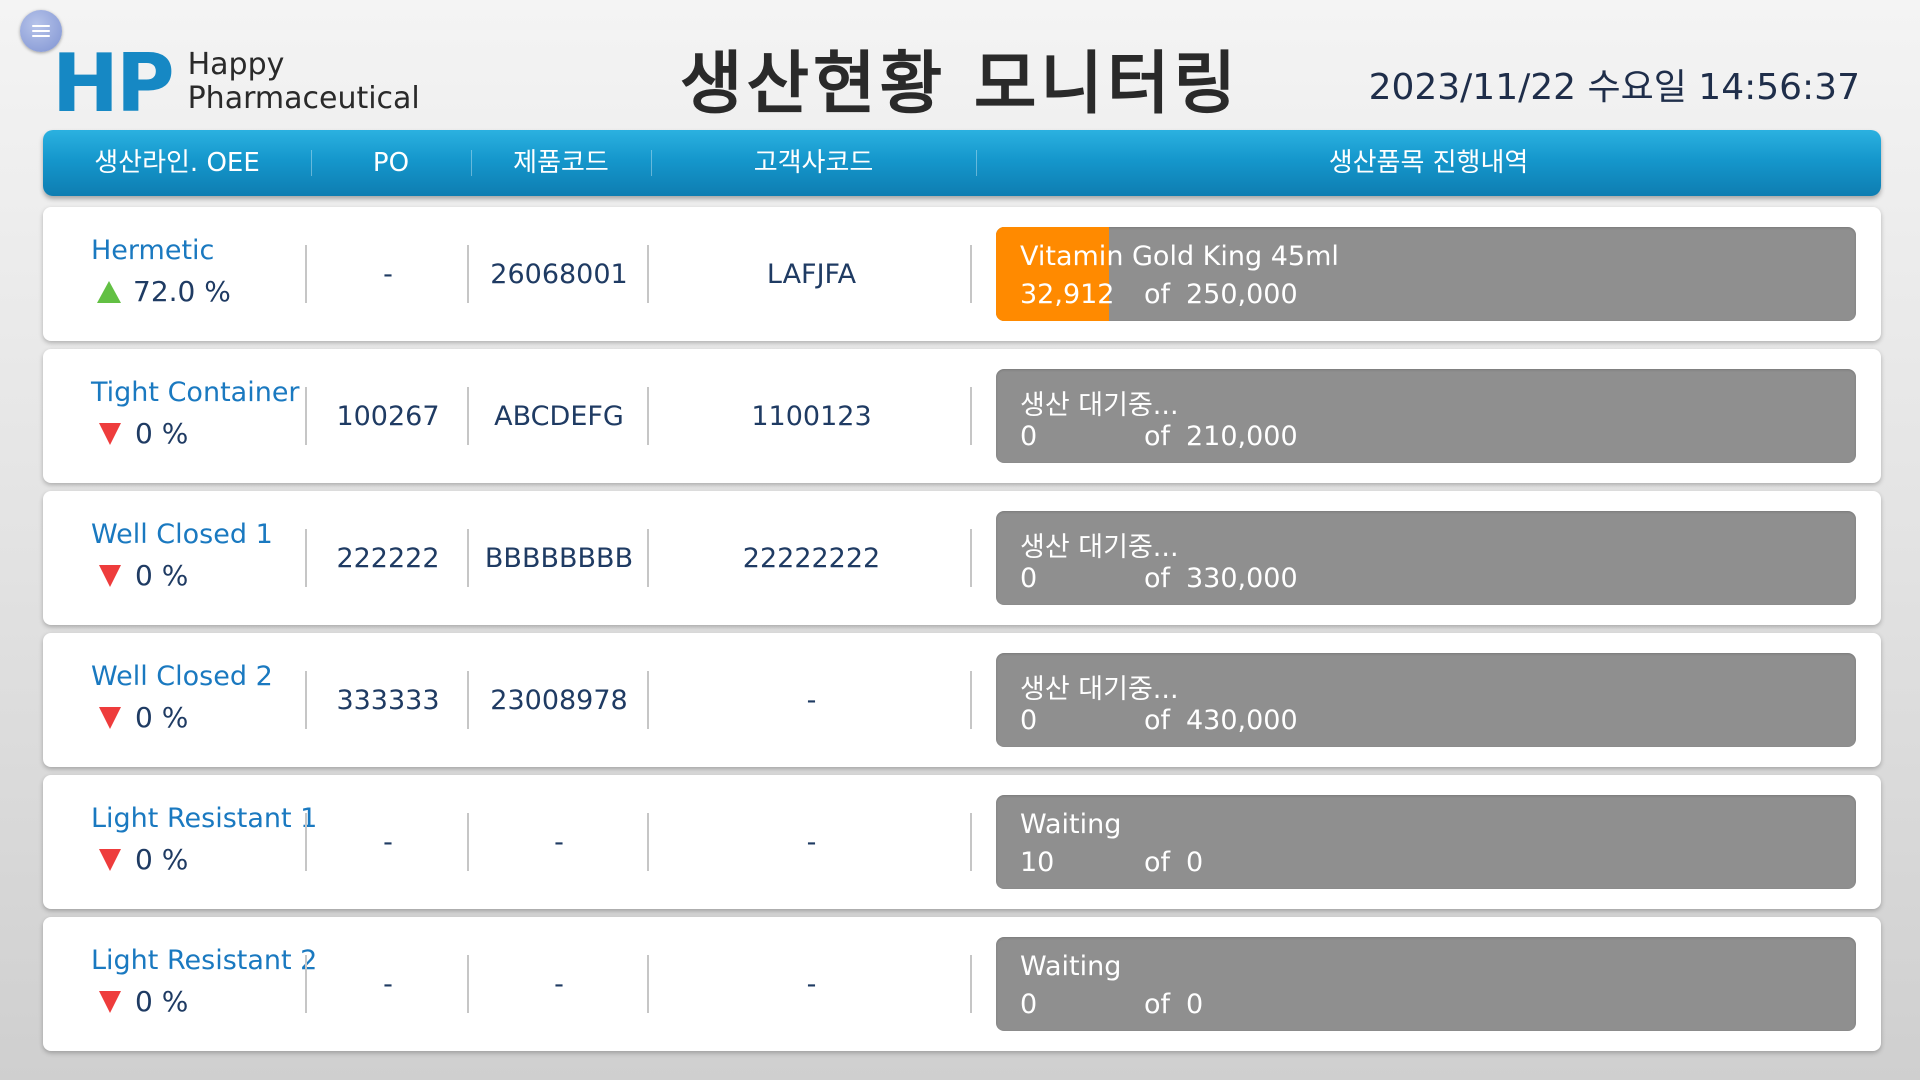 This screenshot has width=1920, height=1080. Describe the element at coordinates (1426, 984) in the screenshot. I see `progress-bar: Waiting 0 of 0` at that location.